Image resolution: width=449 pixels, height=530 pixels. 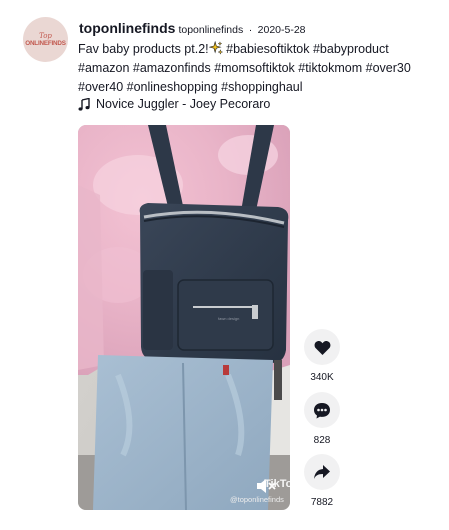 I want to click on music-title: Novice Juggler - Joey Pecoraro, so click(x=183, y=104).